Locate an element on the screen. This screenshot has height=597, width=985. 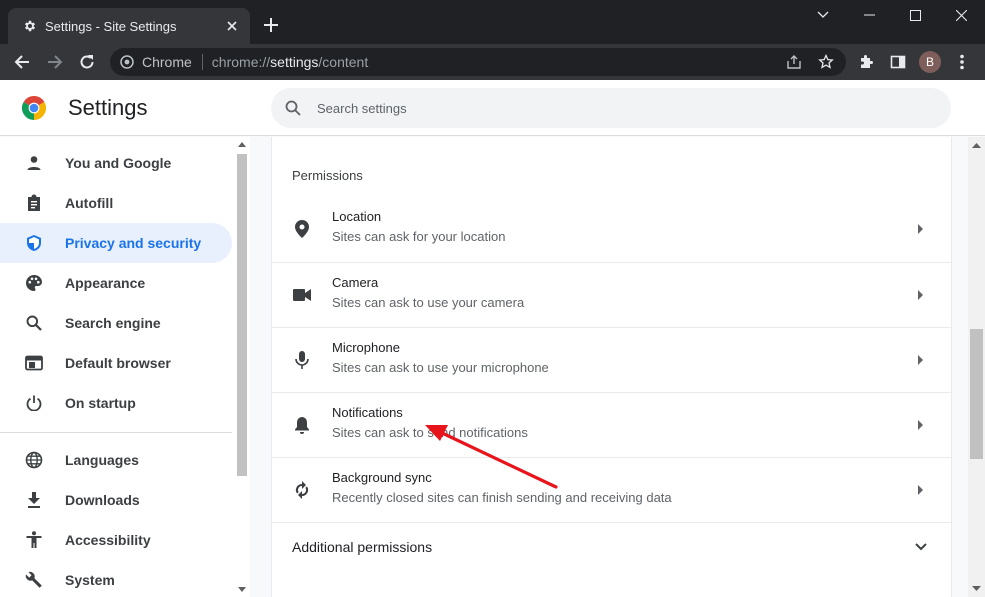
settings-search is located at coordinates (611, 108).